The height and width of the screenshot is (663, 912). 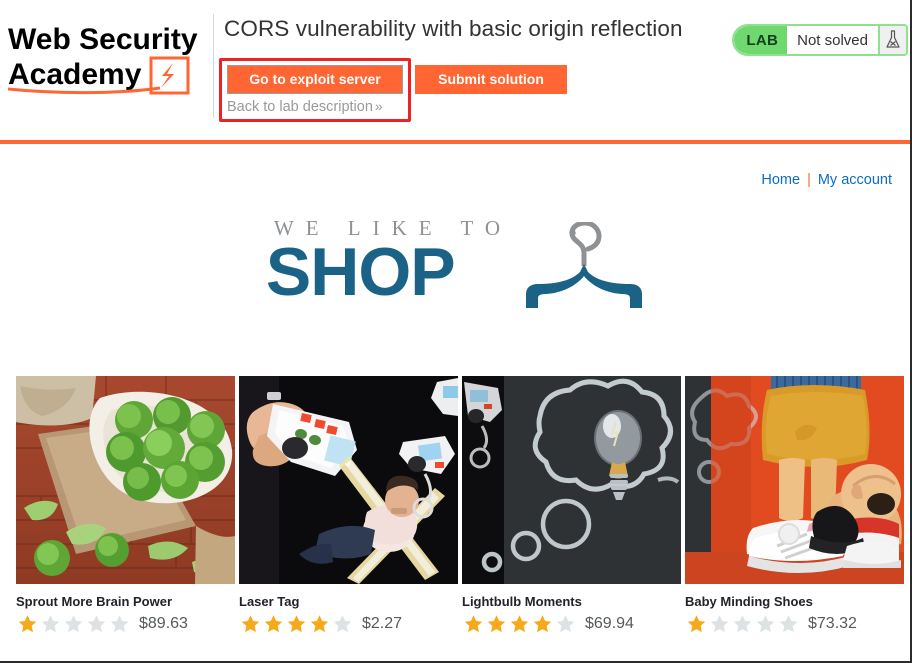 What do you see at coordinates (761, 40) in the screenshot?
I see `lab-badge: LAB` at bounding box center [761, 40].